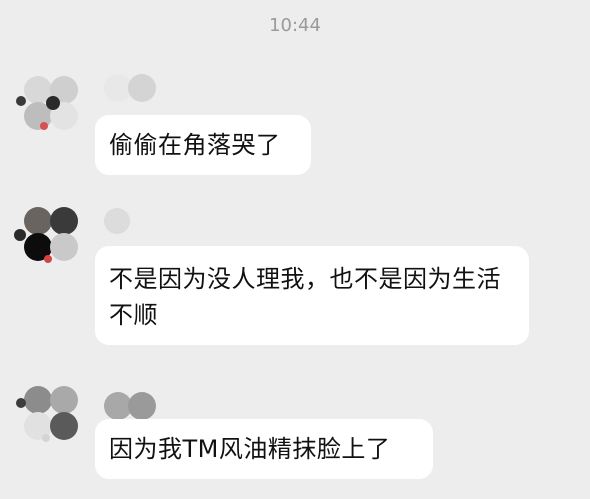 Image resolution: width=590 pixels, height=499 pixels. Describe the element at coordinates (305, 297) in the screenshot. I see `message-text: 不是因为没人理我，也不是因为生活不顺` at that location.